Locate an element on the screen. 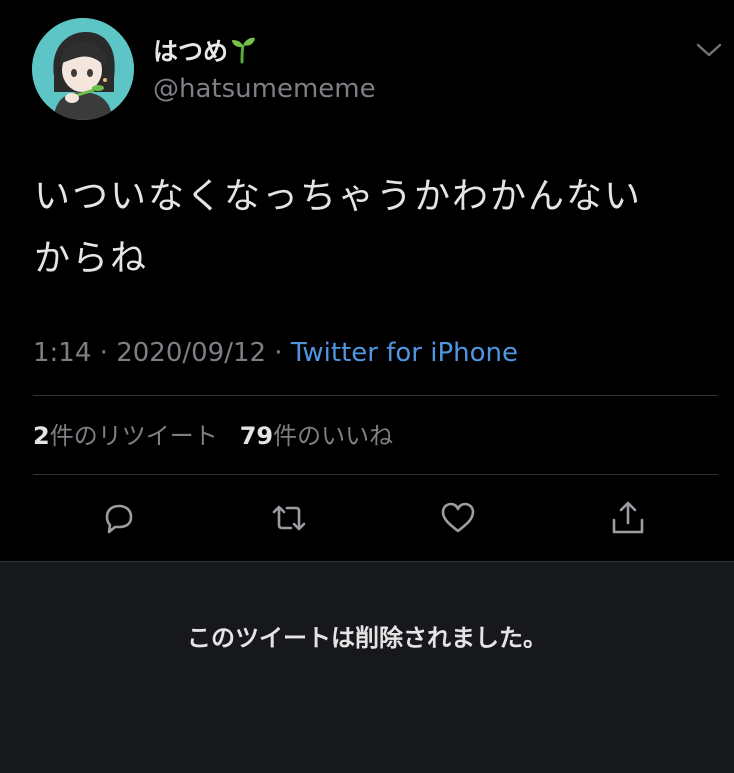 The width and height of the screenshot is (734, 773). tweet-stats: 2件のリツイート 79件のいいね is located at coordinates (213, 436).